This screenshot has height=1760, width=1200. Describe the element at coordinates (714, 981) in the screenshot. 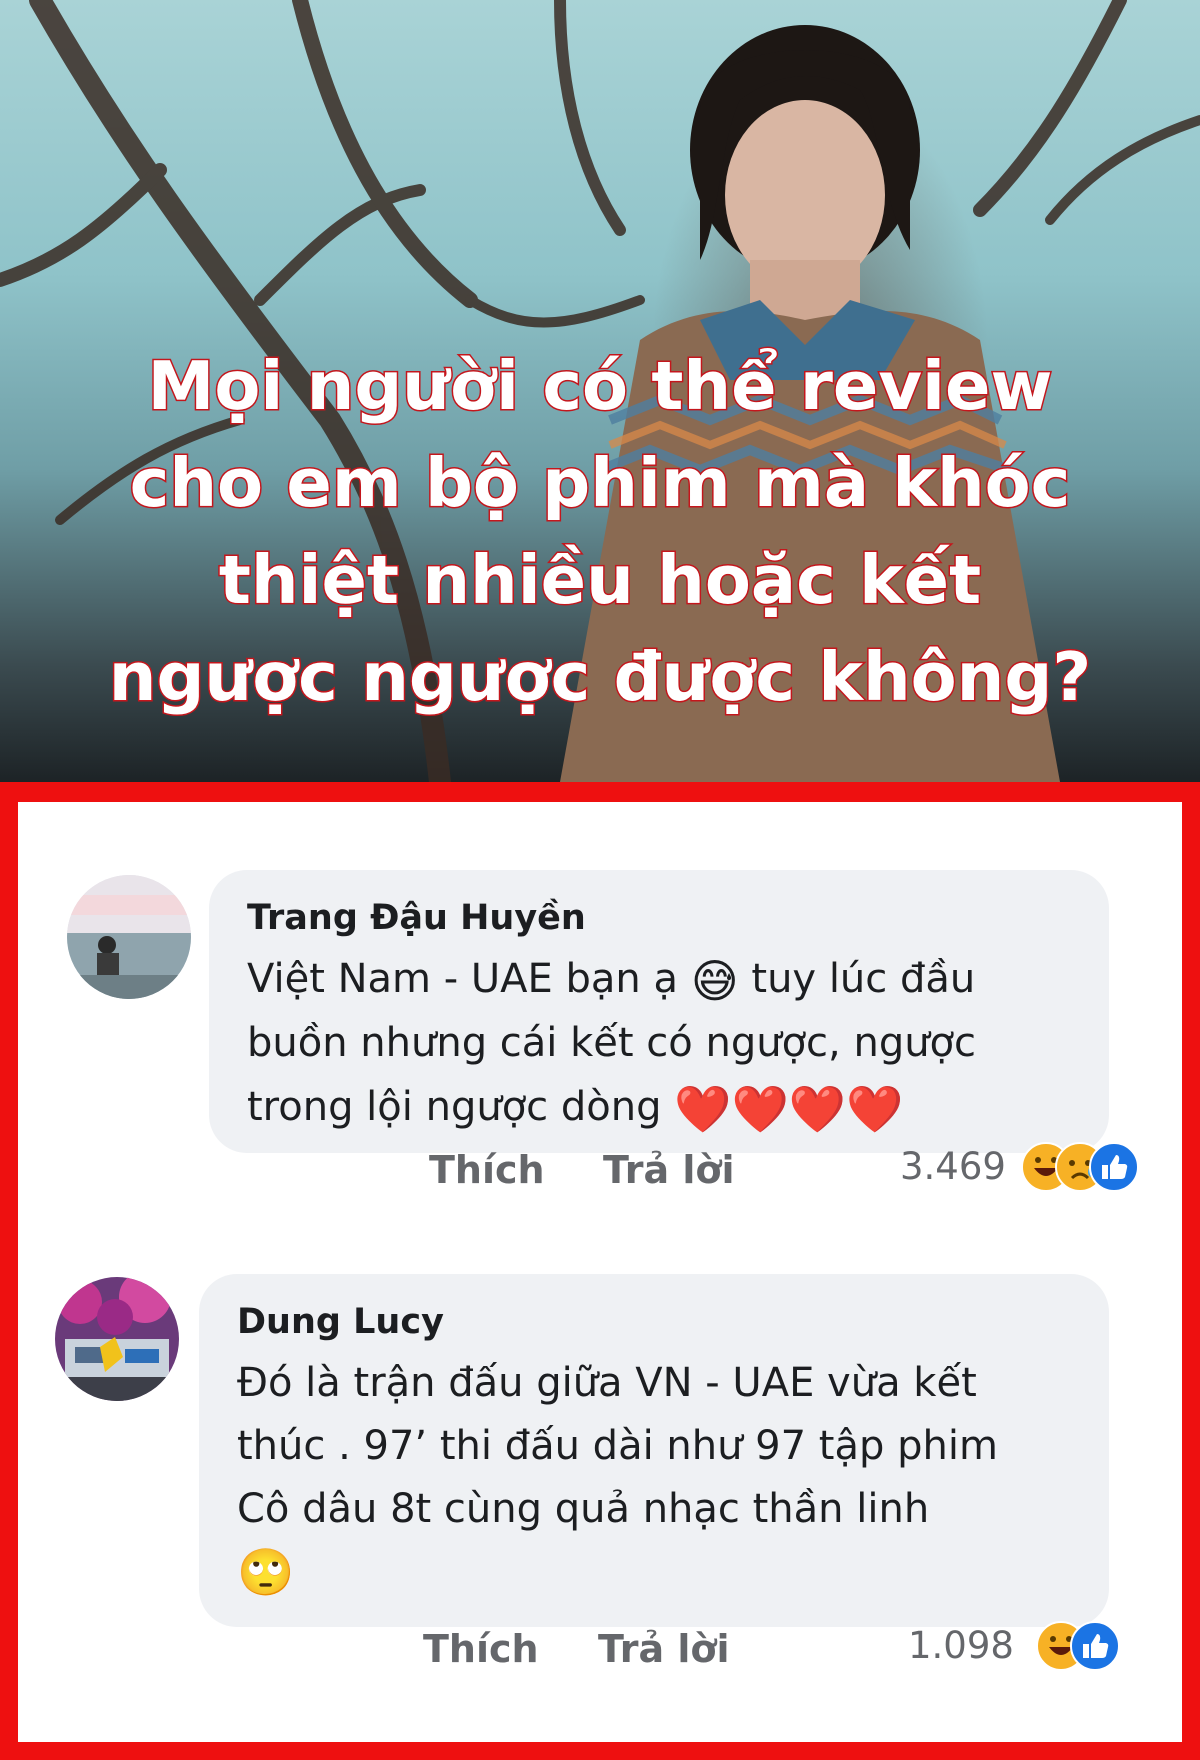

I see `sweat-smile-emoji: 😅` at that location.